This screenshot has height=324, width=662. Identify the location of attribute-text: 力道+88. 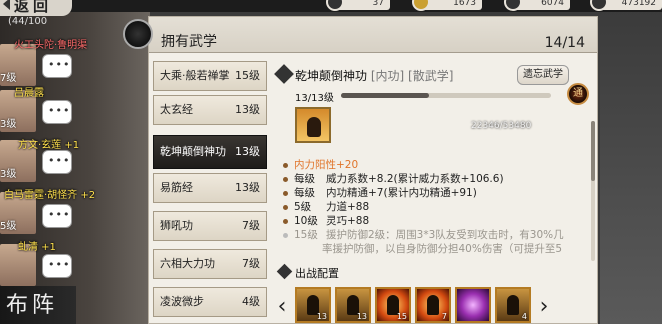
(348, 207).